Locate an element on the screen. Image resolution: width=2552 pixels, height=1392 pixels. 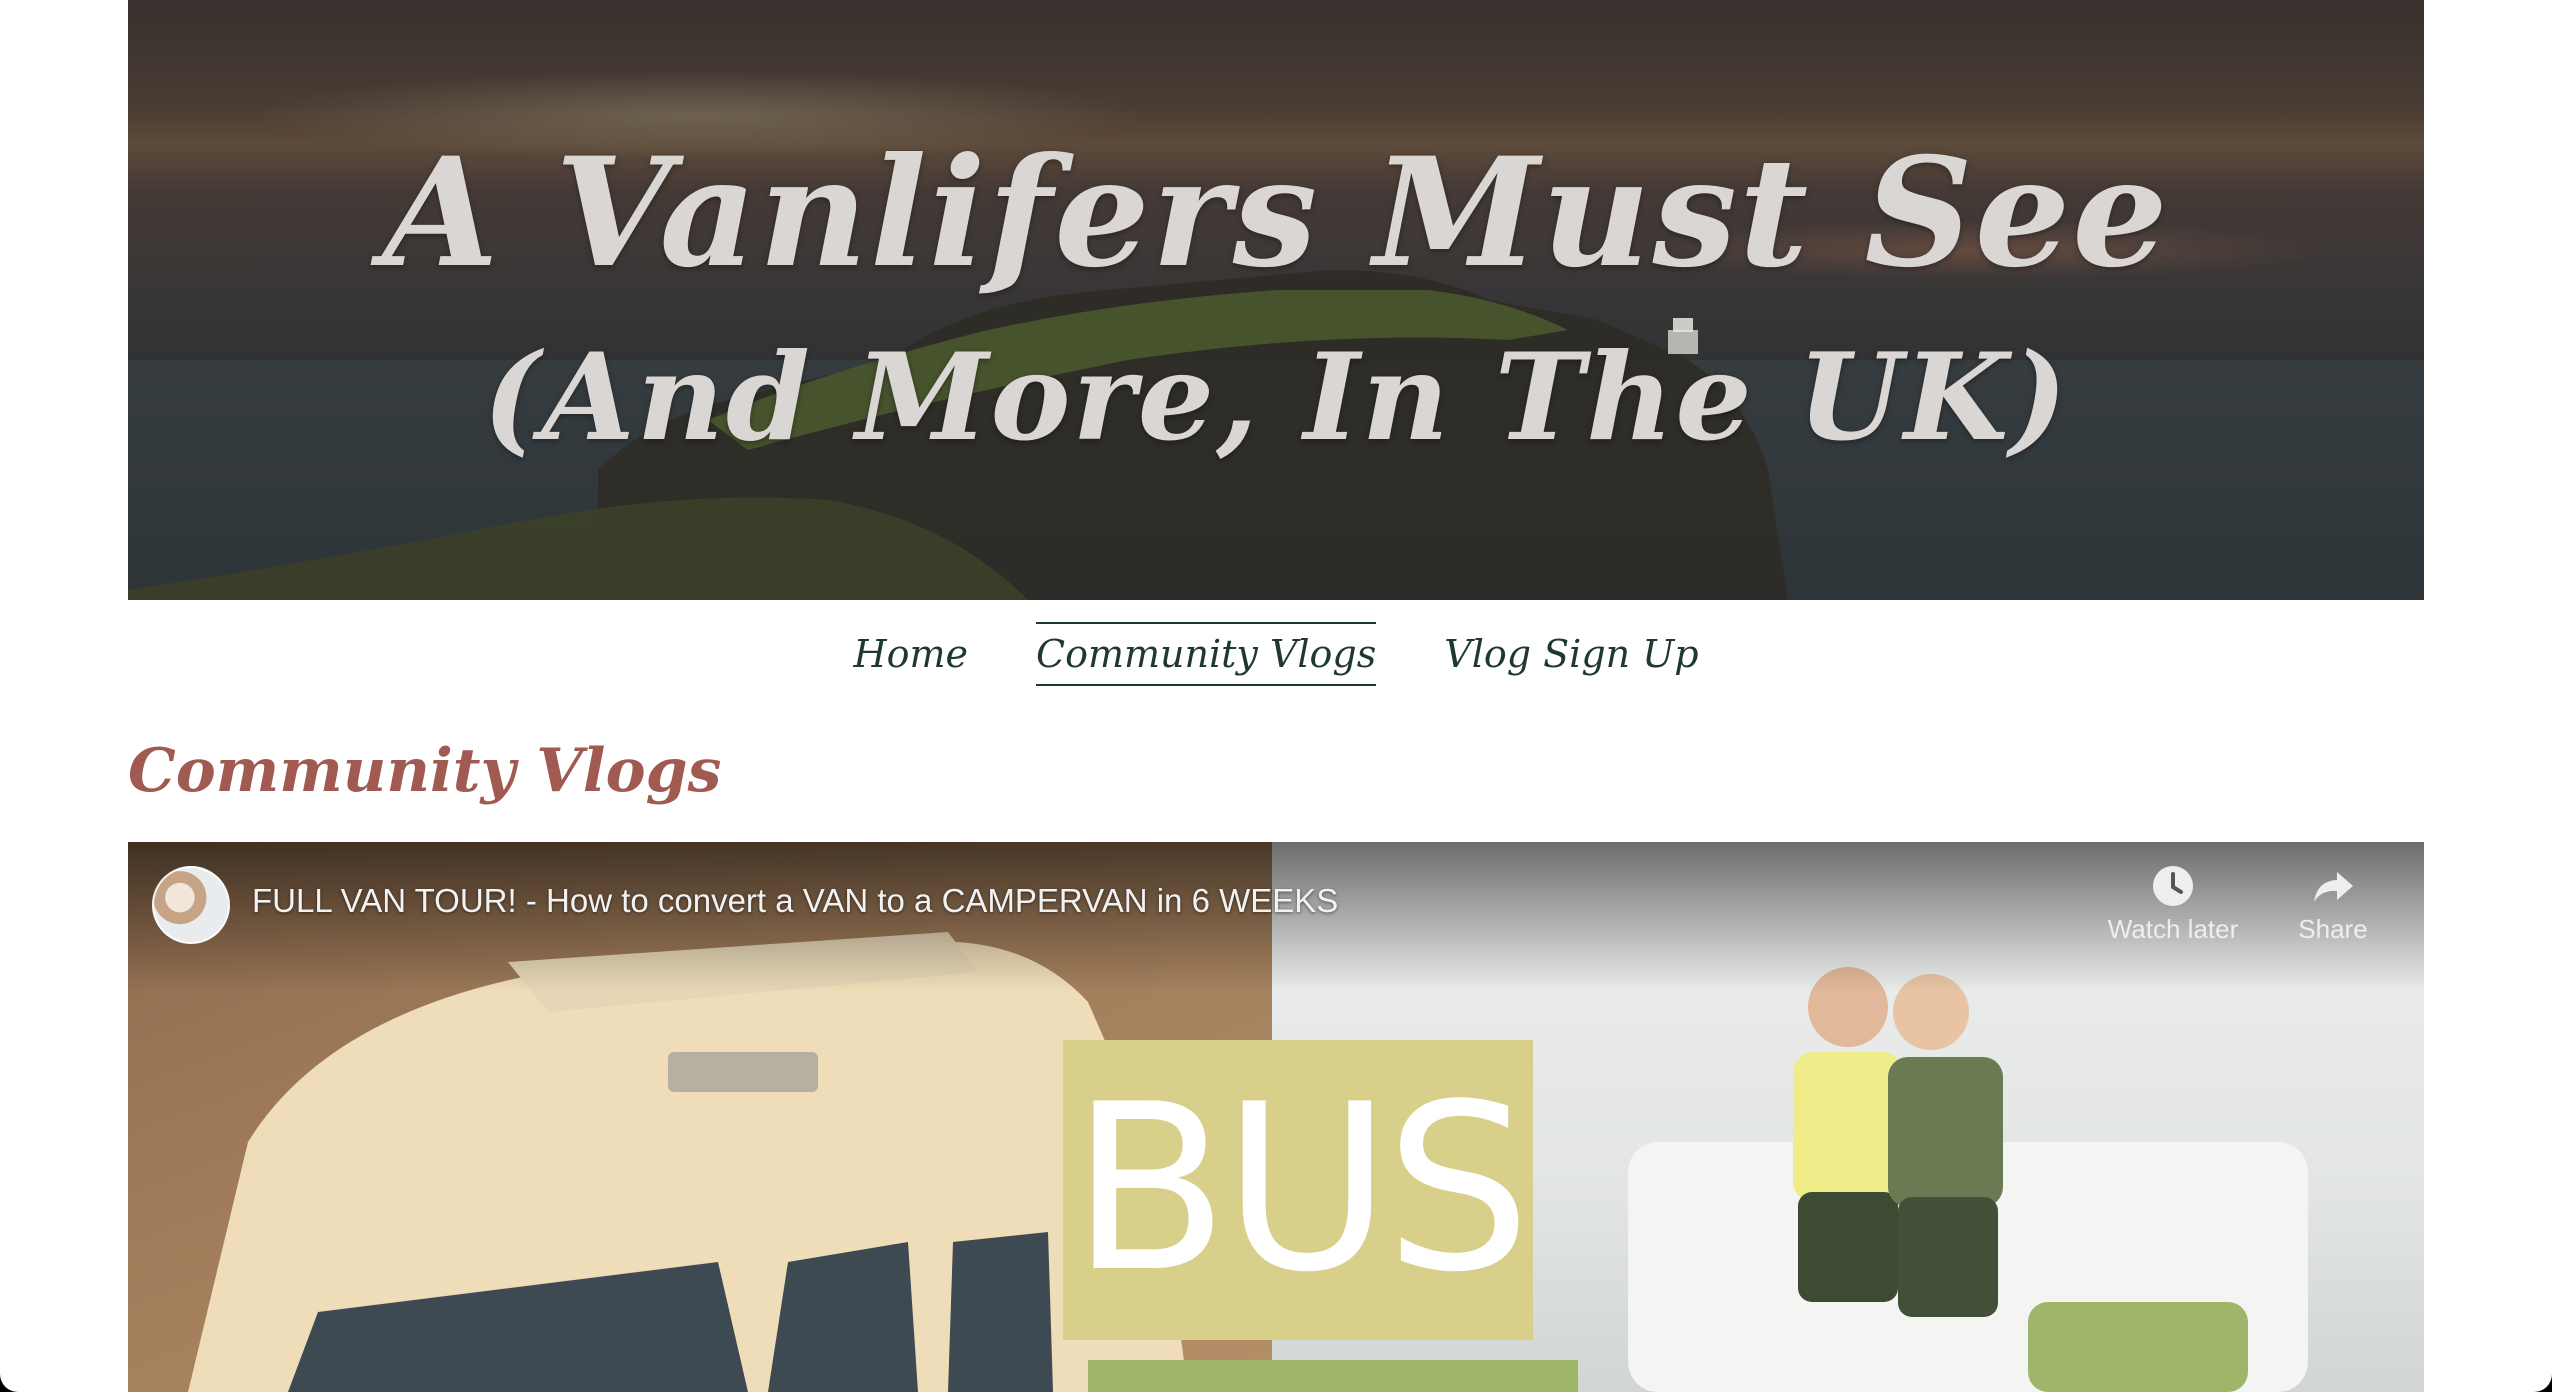
share-arrow-icon is located at coordinates (2333, 887).